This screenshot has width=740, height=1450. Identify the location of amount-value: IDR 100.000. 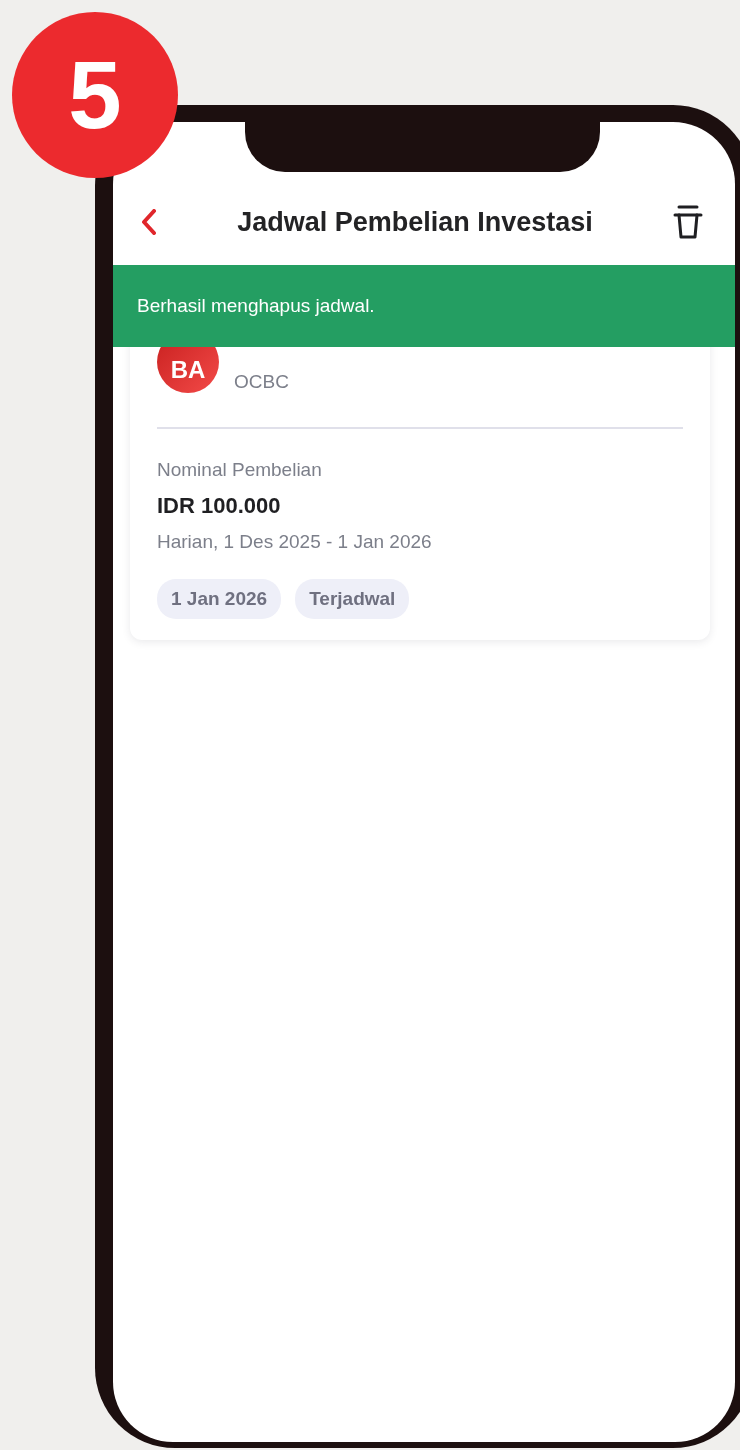
(219, 506).